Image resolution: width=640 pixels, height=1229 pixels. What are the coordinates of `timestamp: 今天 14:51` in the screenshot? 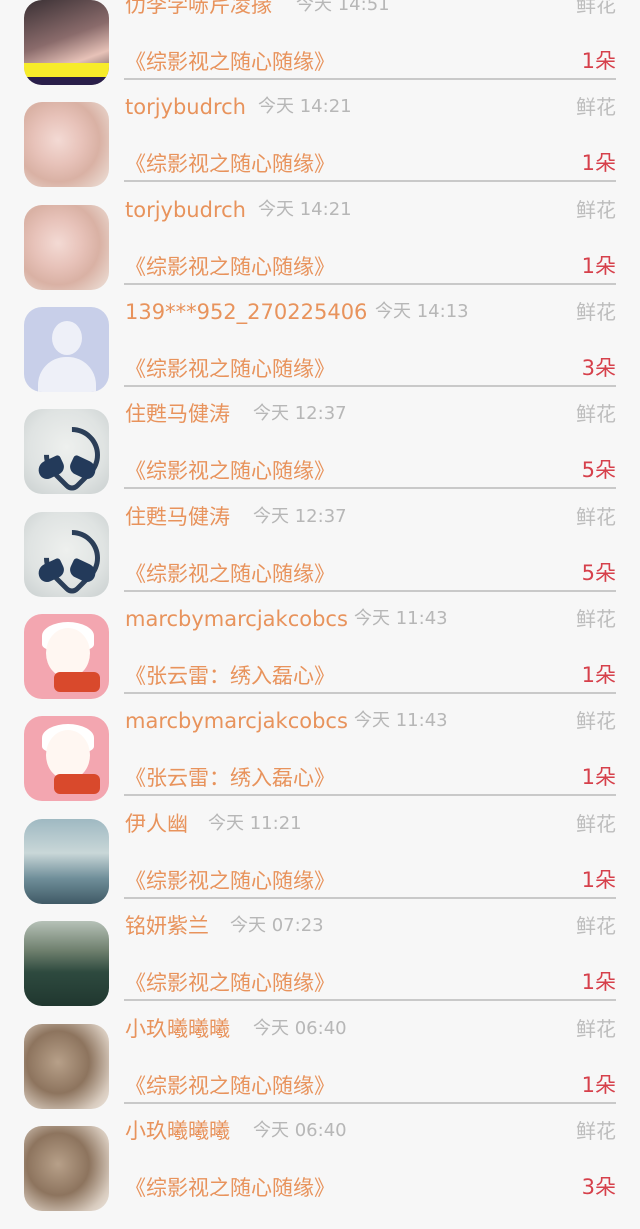 It's located at (343, 7).